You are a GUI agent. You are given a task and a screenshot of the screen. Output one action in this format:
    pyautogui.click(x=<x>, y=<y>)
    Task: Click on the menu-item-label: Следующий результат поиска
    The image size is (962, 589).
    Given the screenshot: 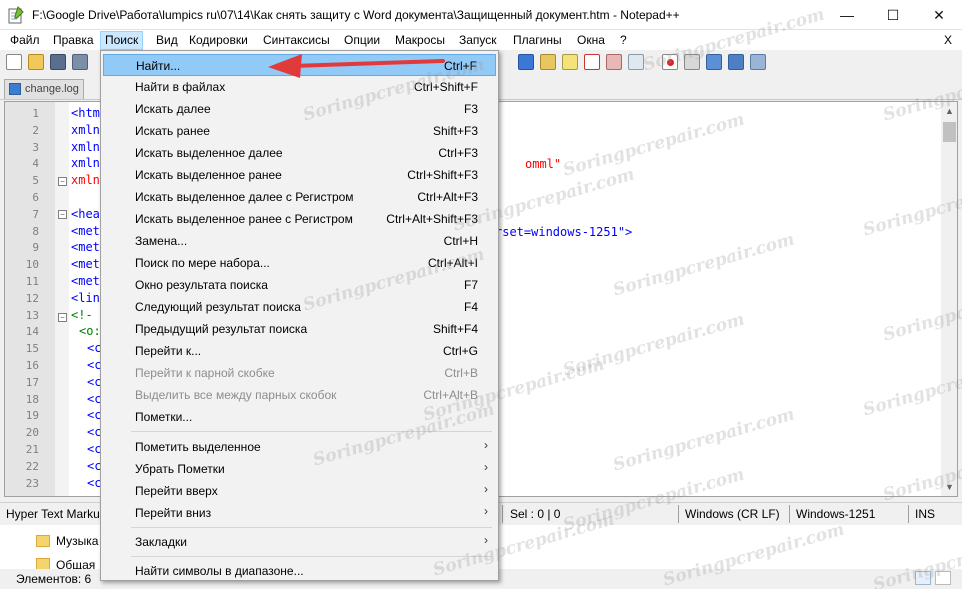 What is the action you would take?
    pyautogui.click(x=218, y=307)
    